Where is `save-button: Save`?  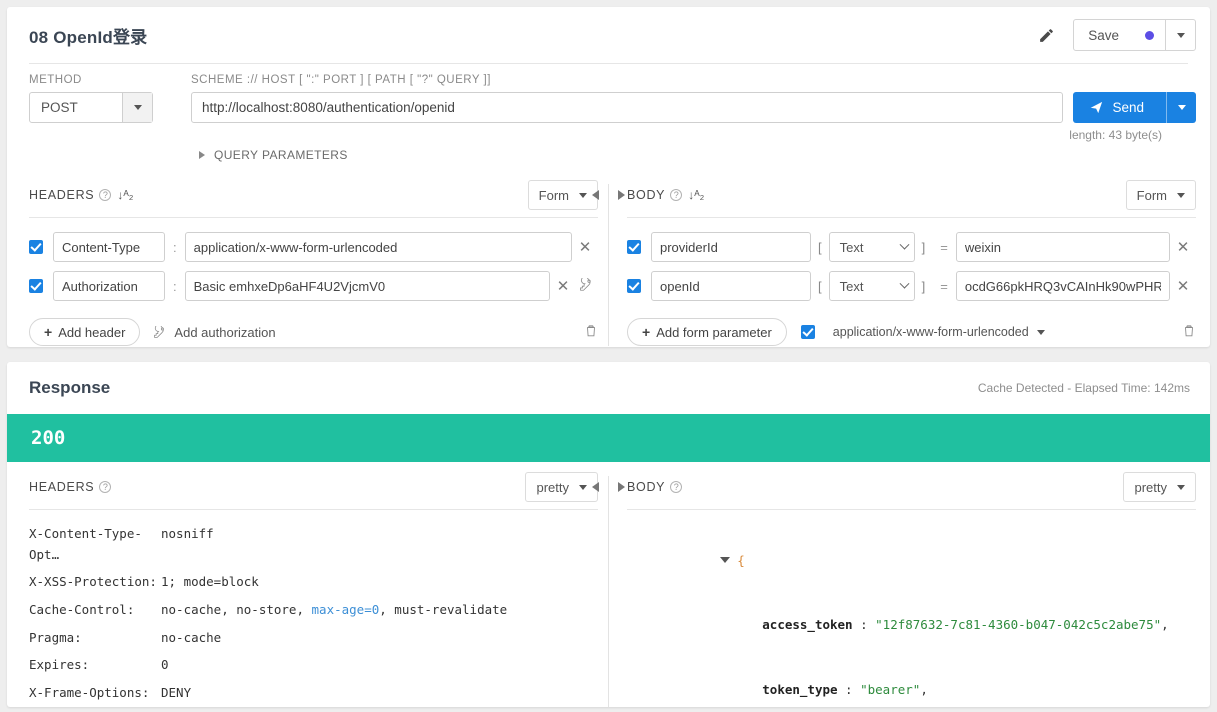 save-button: Save is located at coordinates (1119, 35).